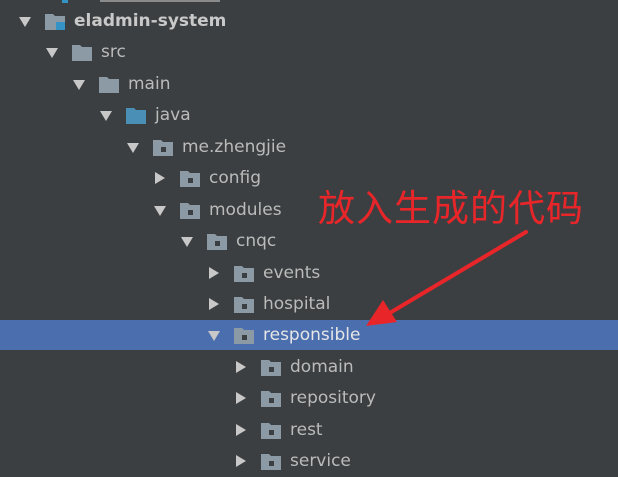 This screenshot has height=477, width=618. I want to click on tree-node-label: service, so click(320, 461).